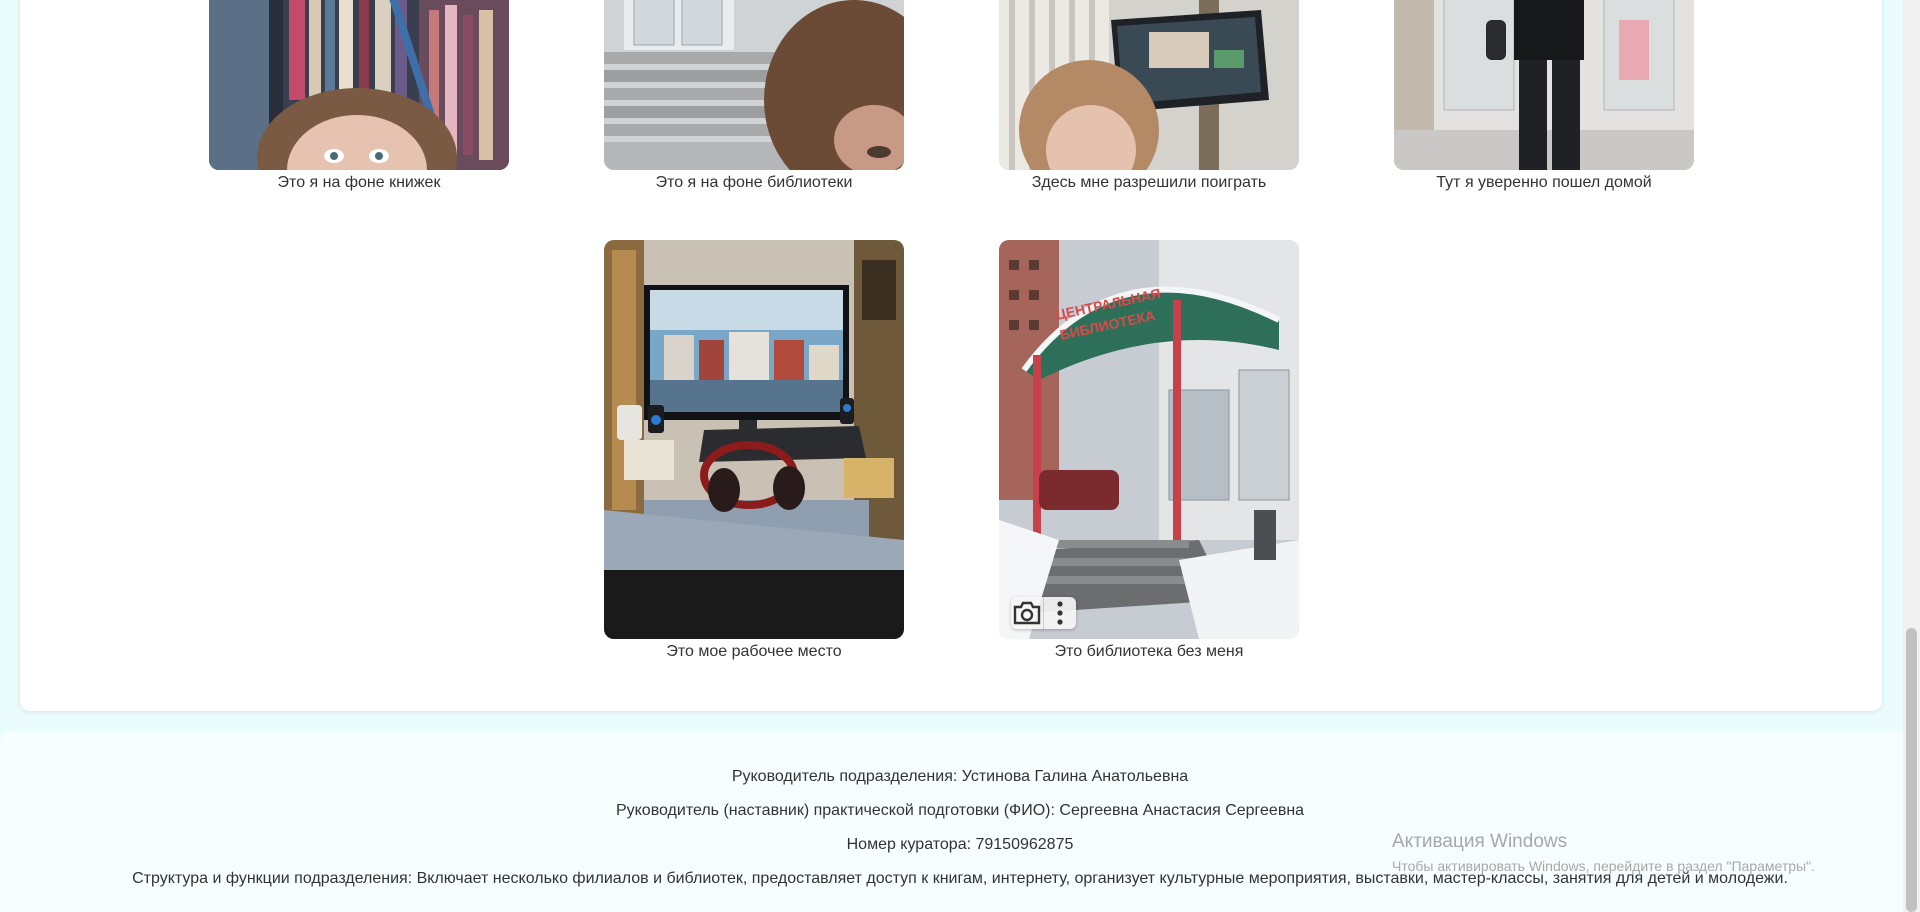  I want to click on more-vertical-icon, so click(1059, 613).